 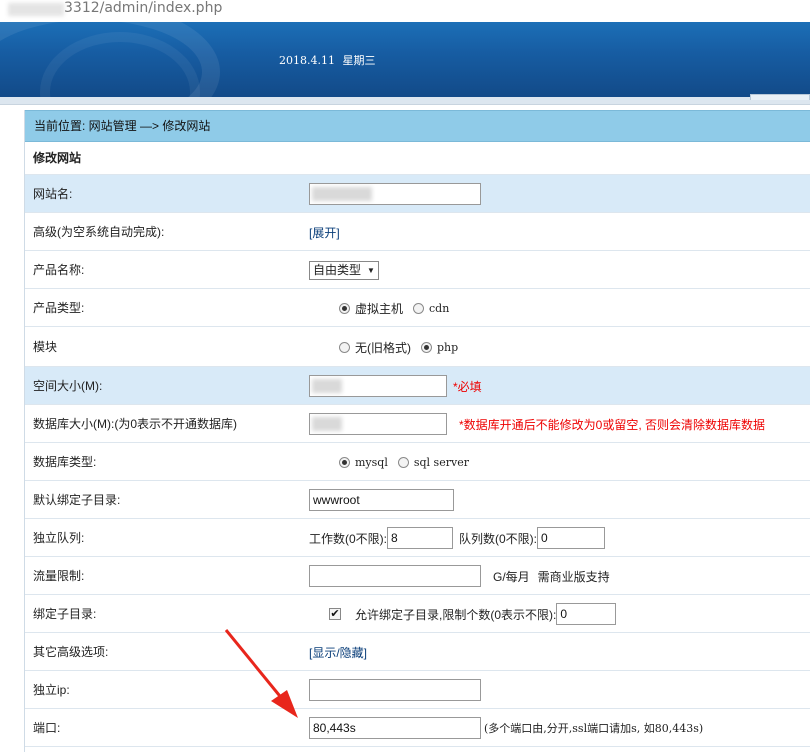 I want to click on product-type-label: 产品类型:, so click(x=59, y=308).